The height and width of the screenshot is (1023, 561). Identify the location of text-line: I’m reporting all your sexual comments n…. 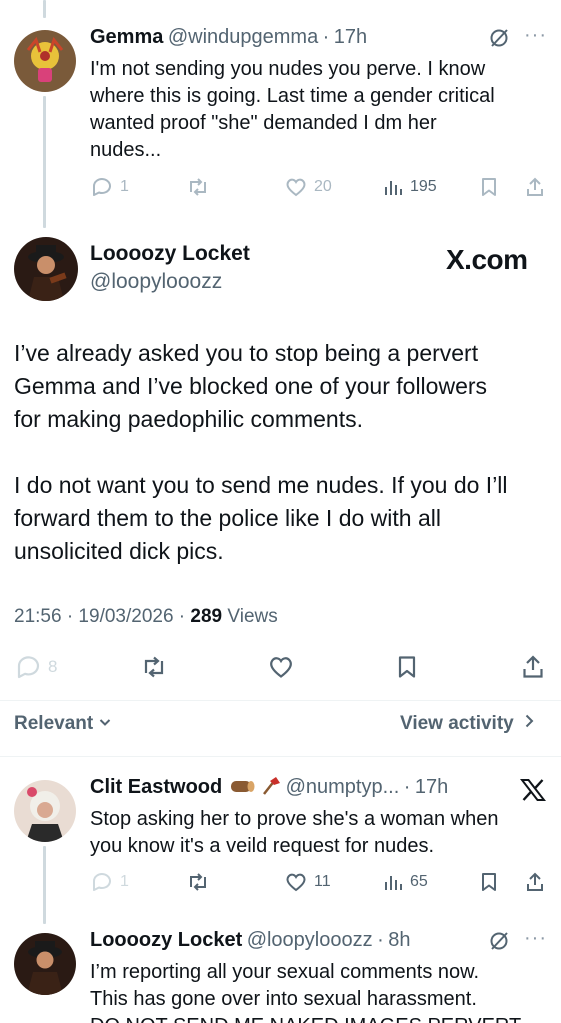
(285, 972).